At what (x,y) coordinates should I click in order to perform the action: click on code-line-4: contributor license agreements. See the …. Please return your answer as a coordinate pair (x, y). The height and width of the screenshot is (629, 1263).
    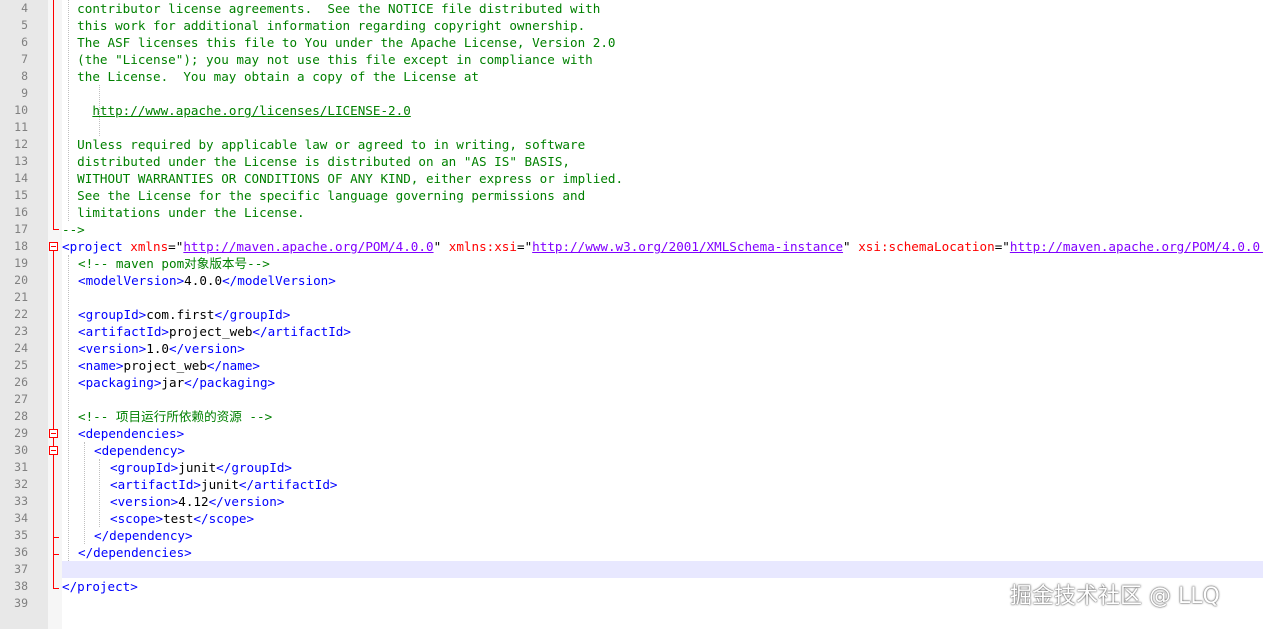
    Looking at the image, I should click on (331, 8).